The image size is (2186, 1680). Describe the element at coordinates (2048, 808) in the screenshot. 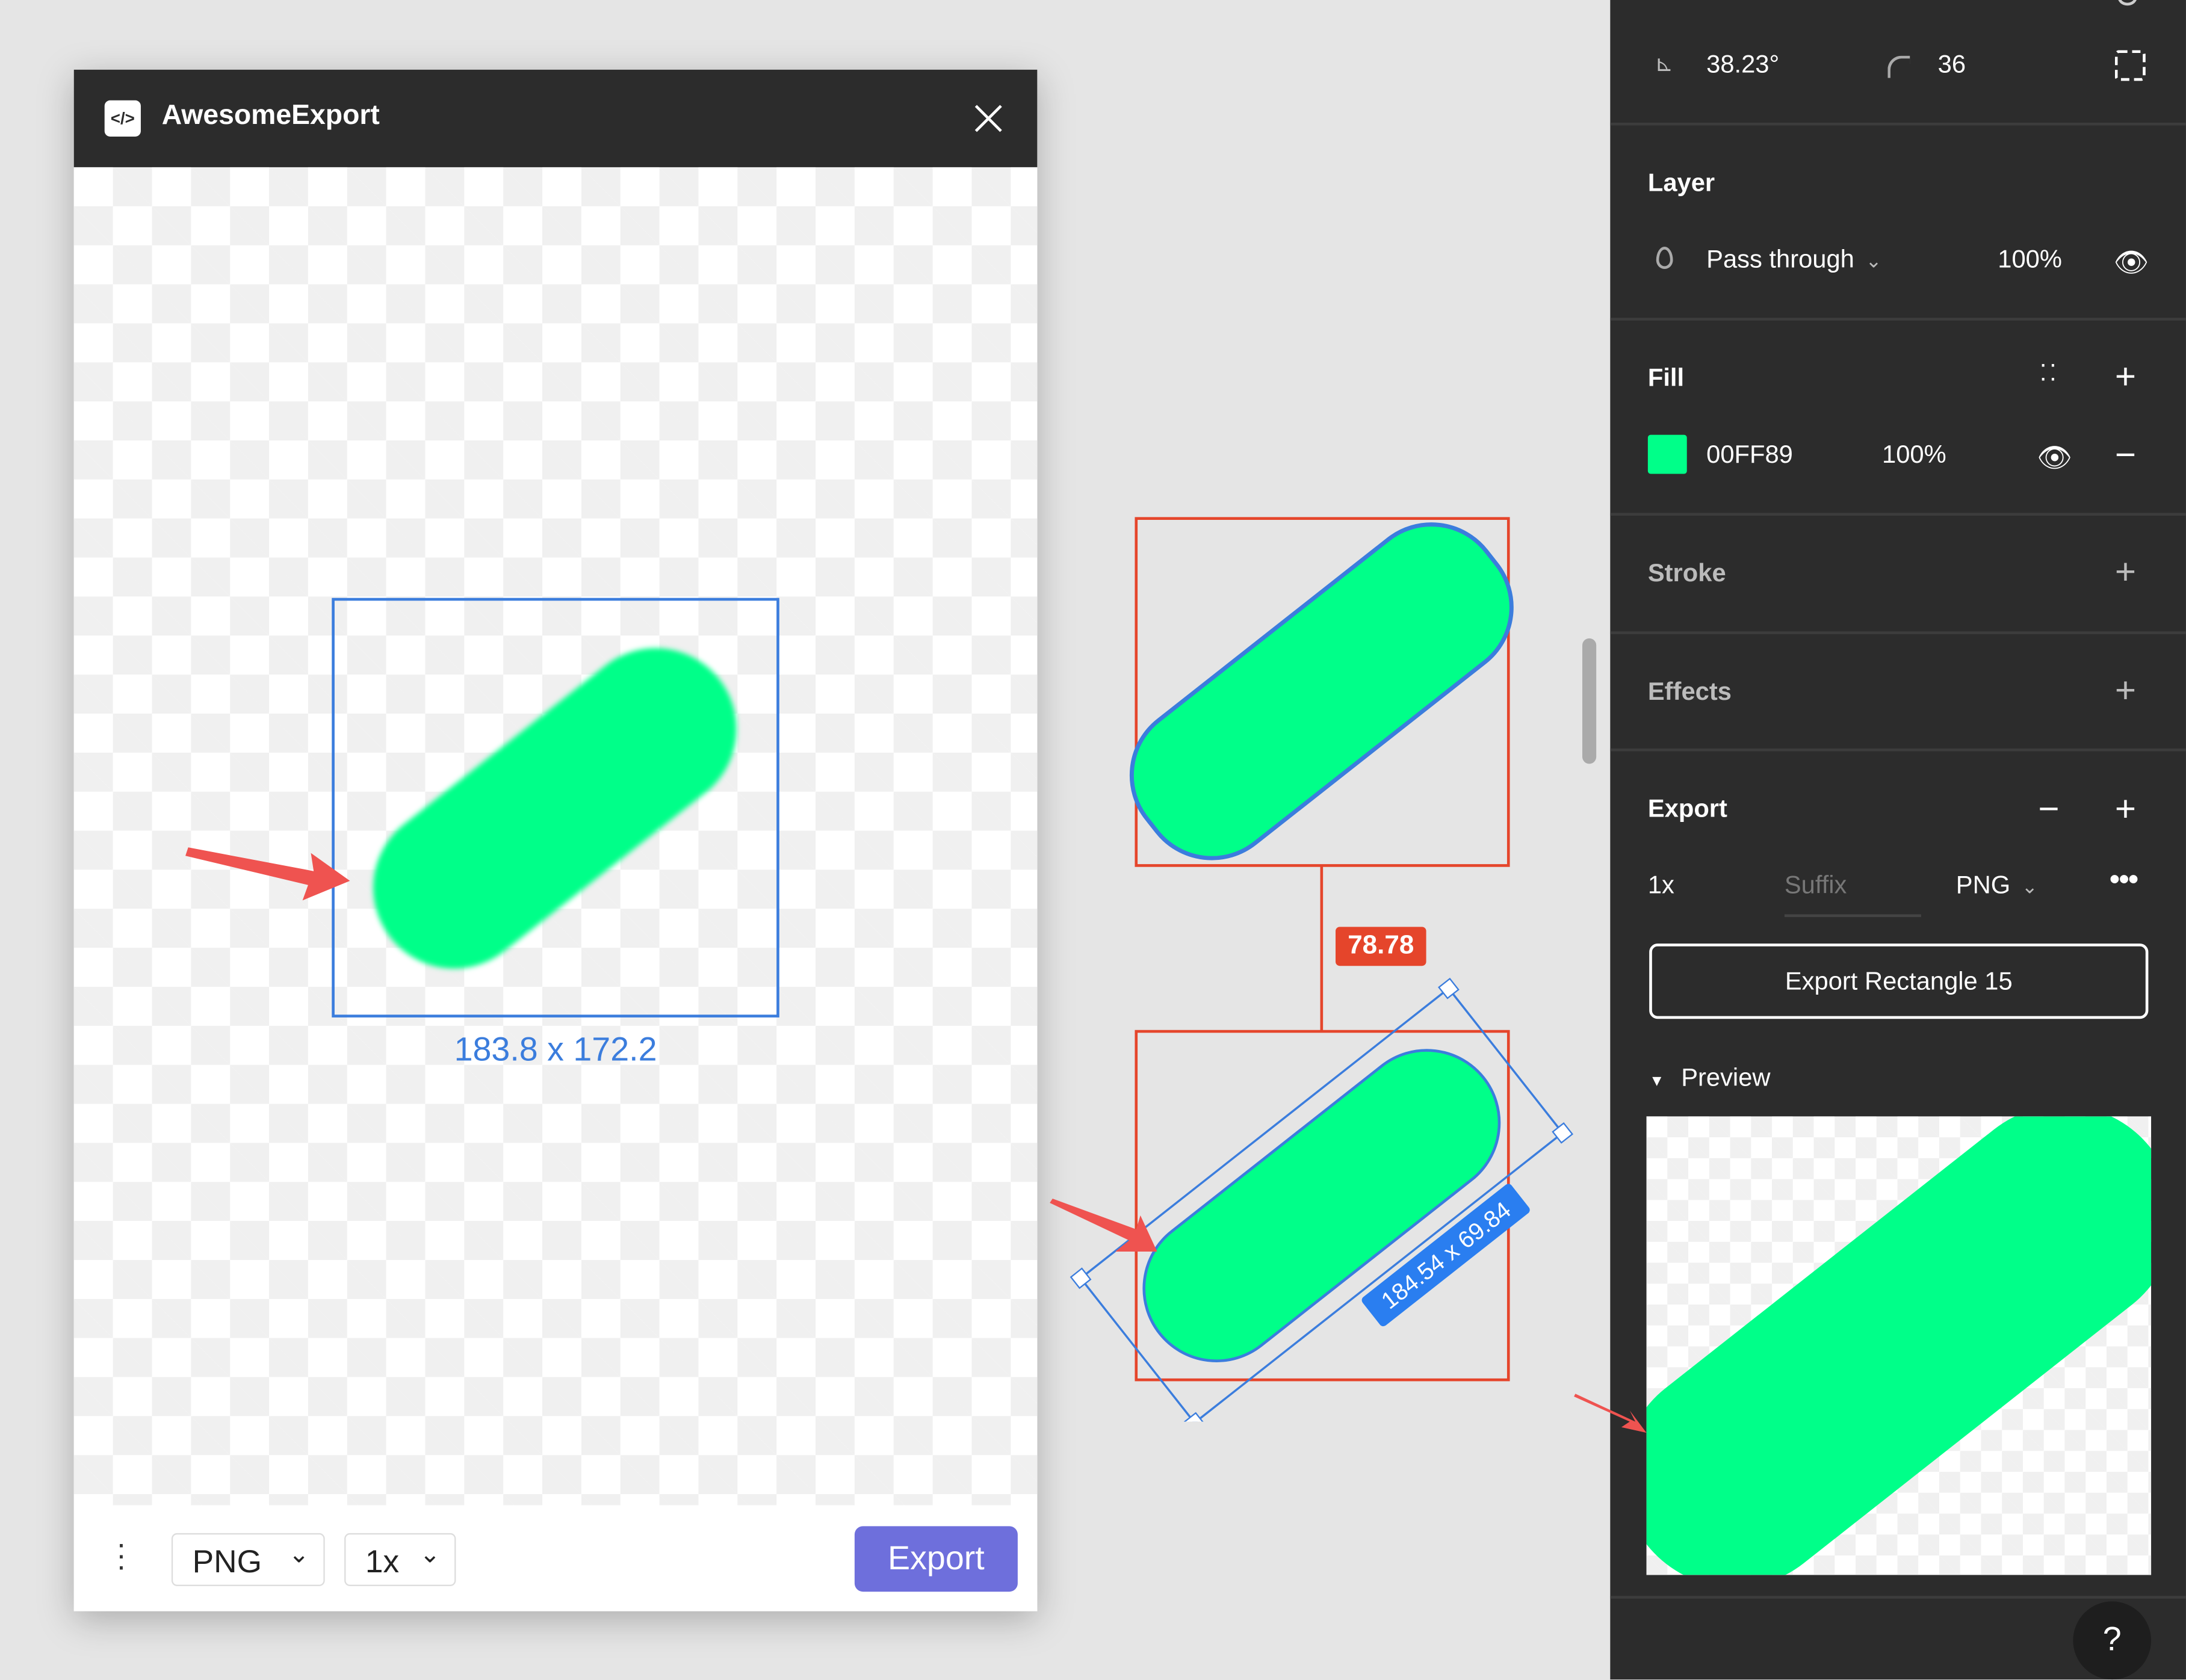

I see `remove-export-icon: −` at that location.